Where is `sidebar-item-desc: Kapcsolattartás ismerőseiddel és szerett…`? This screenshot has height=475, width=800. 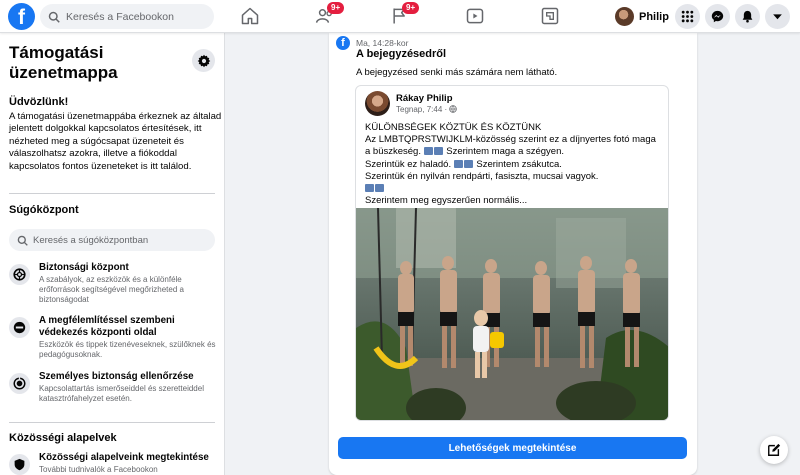
sidebar-item-desc: Kapcsolattartás ismerőseiddel és szerett… is located at coordinates (121, 393).